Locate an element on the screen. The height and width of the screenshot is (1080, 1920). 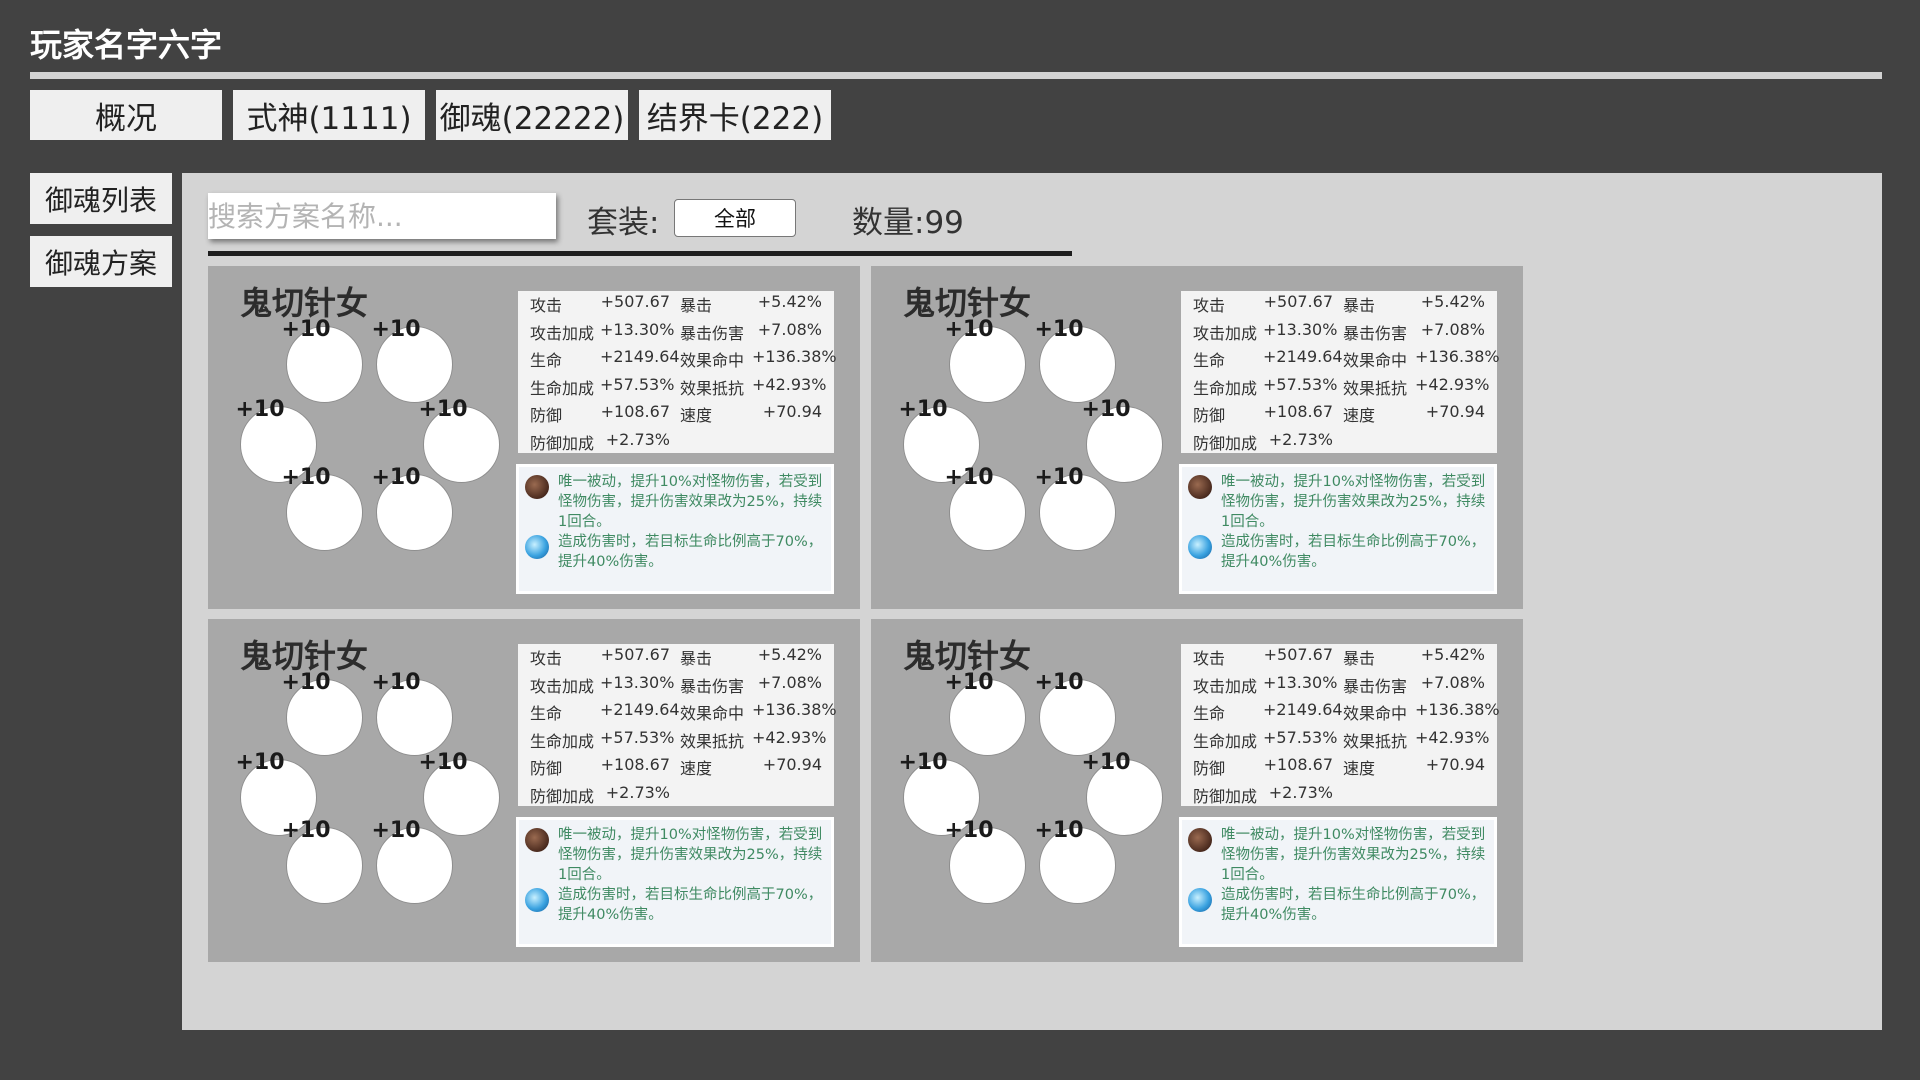
stat-name: 攻击加成 is located at coordinates (562, 686).